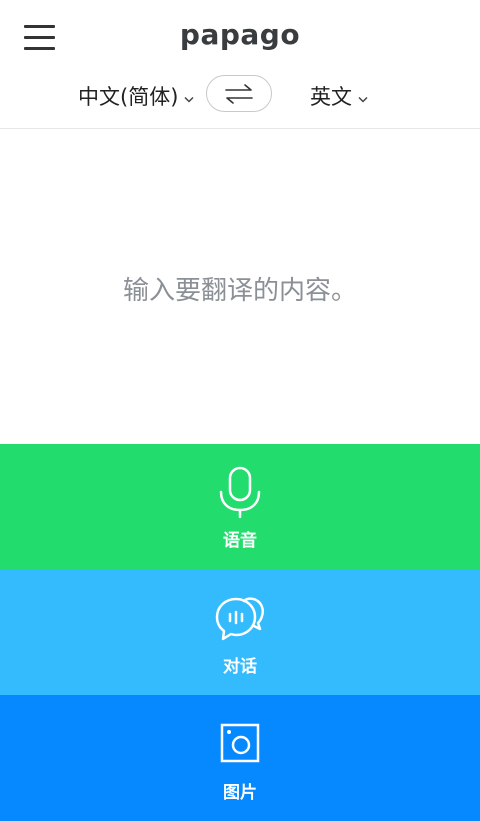 The width and height of the screenshot is (480, 821). What do you see at coordinates (240, 667) in the screenshot?
I see `conversation-label: 对话` at bounding box center [240, 667].